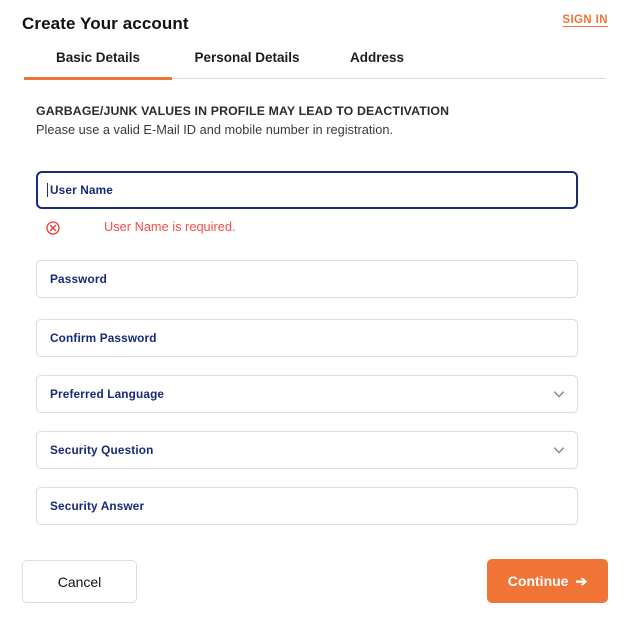 This screenshot has height=633, width=640. What do you see at coordinates (97, 506) in the screenshot?
I see `field-security-answer-label: Security Answer` at bounding box center [97, 506].